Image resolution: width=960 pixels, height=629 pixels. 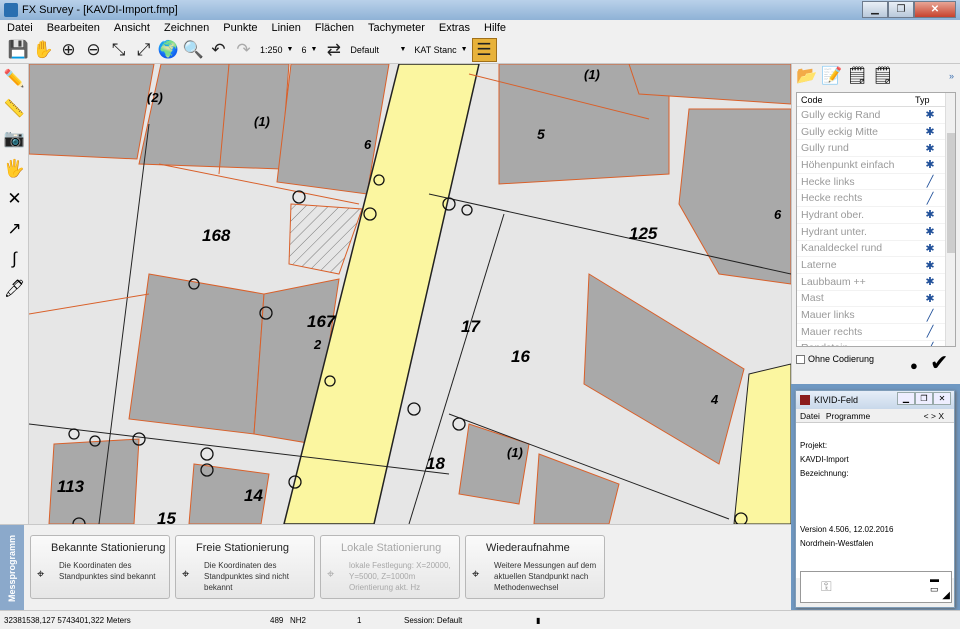 What do you see at coordinates (68, 50) in the screenshot?
I see `zoom-in-icon: ⊕` at bounding box center [68, 50].